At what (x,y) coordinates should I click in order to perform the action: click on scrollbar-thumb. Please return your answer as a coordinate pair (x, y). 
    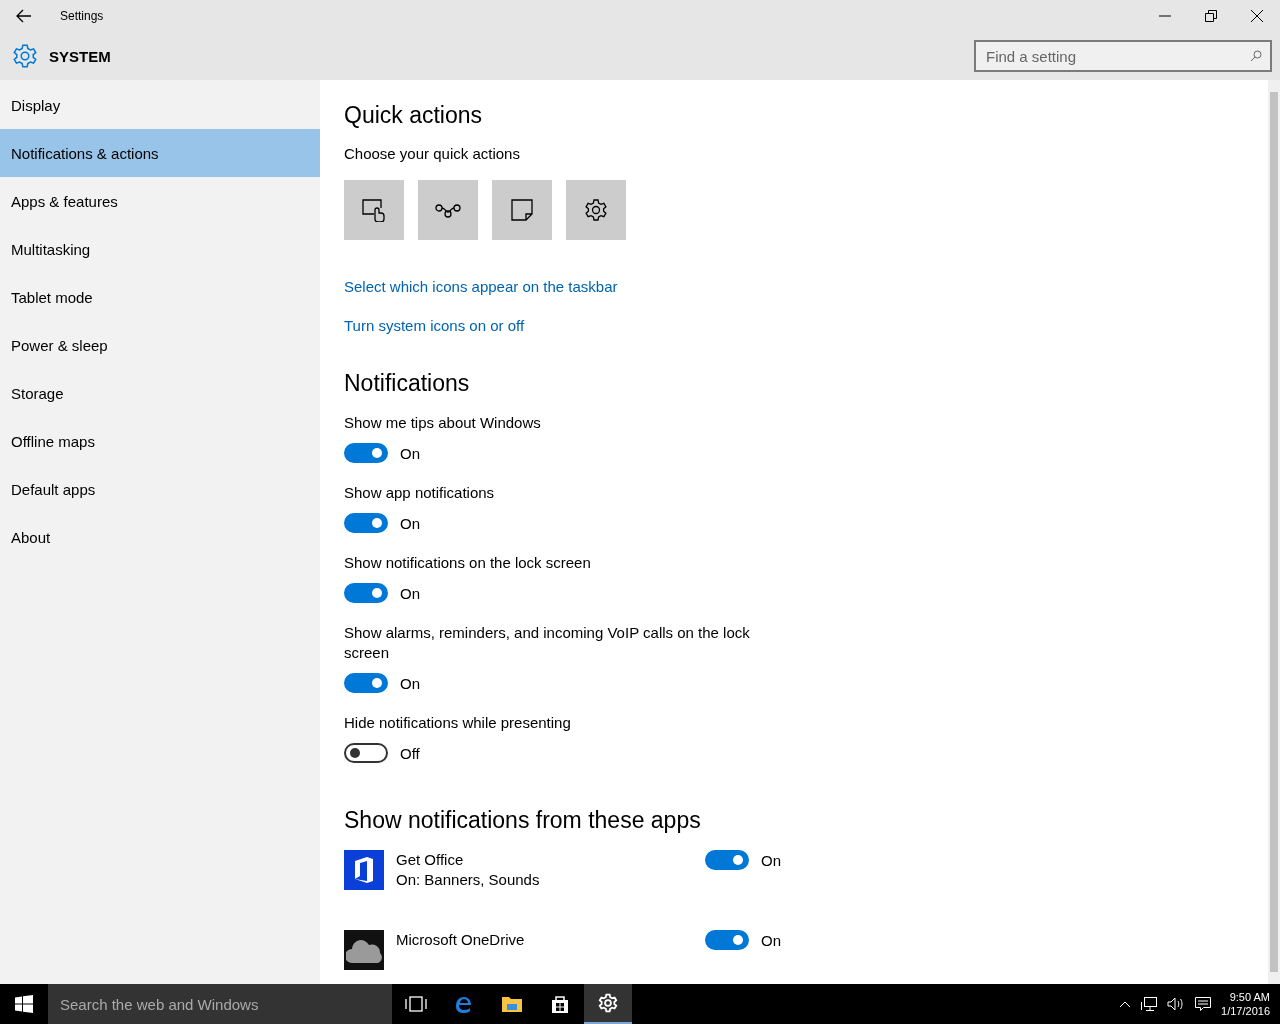
    Looking at the image, I should click on (1274, 532).